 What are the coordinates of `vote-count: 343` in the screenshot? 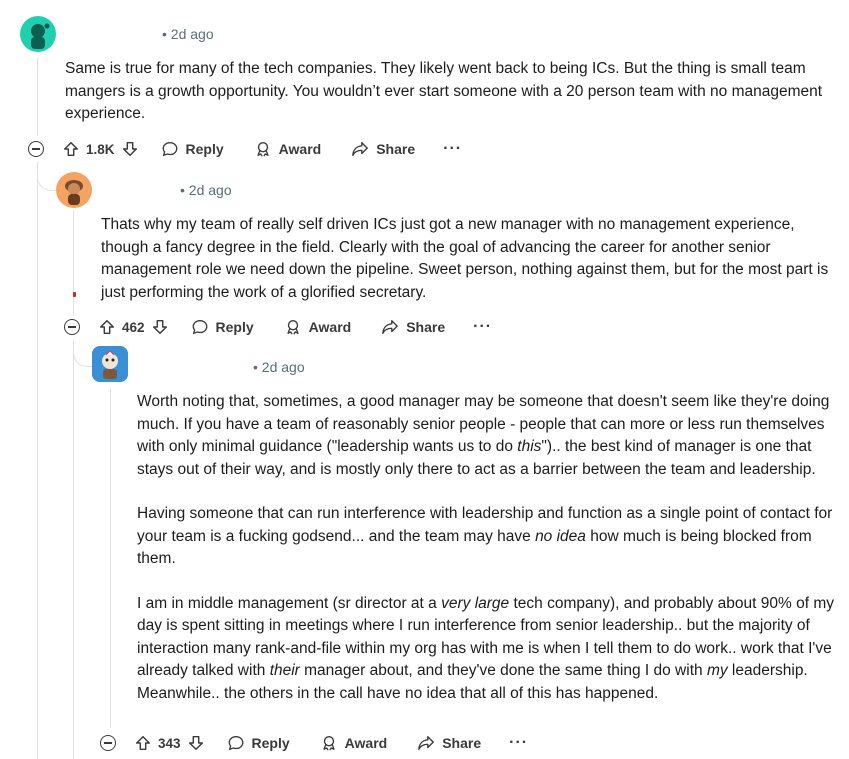 It's located at (169, 743).